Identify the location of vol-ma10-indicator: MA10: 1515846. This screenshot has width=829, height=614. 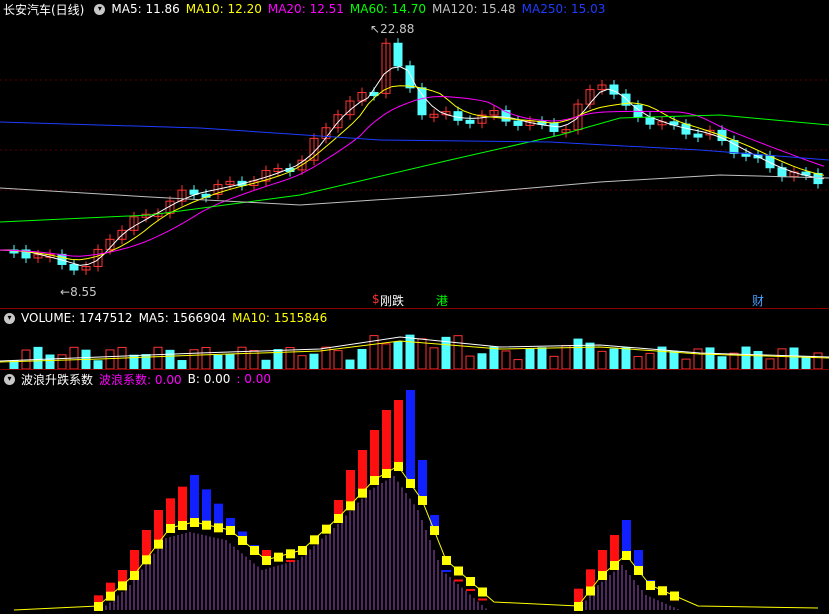
(279, 318).